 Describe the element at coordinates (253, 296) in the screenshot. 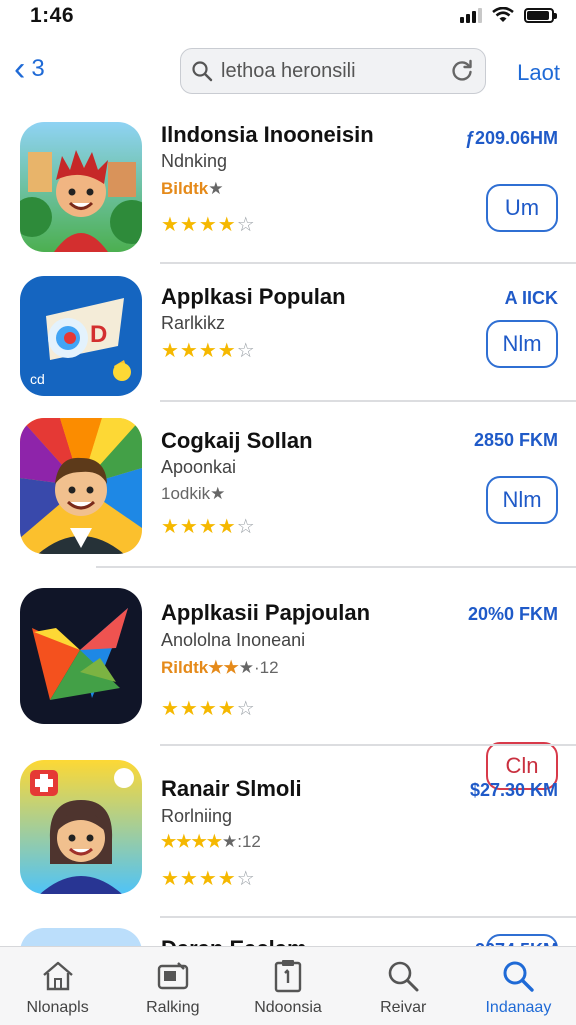

I see `app-title: Applkasi Populan` at that location.